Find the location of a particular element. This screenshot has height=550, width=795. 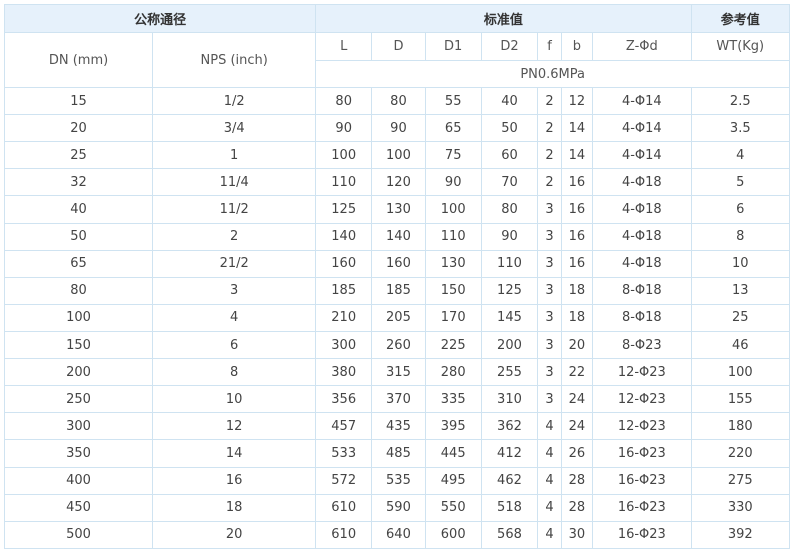

col-header-b: b is located at coordinates (577, 46).